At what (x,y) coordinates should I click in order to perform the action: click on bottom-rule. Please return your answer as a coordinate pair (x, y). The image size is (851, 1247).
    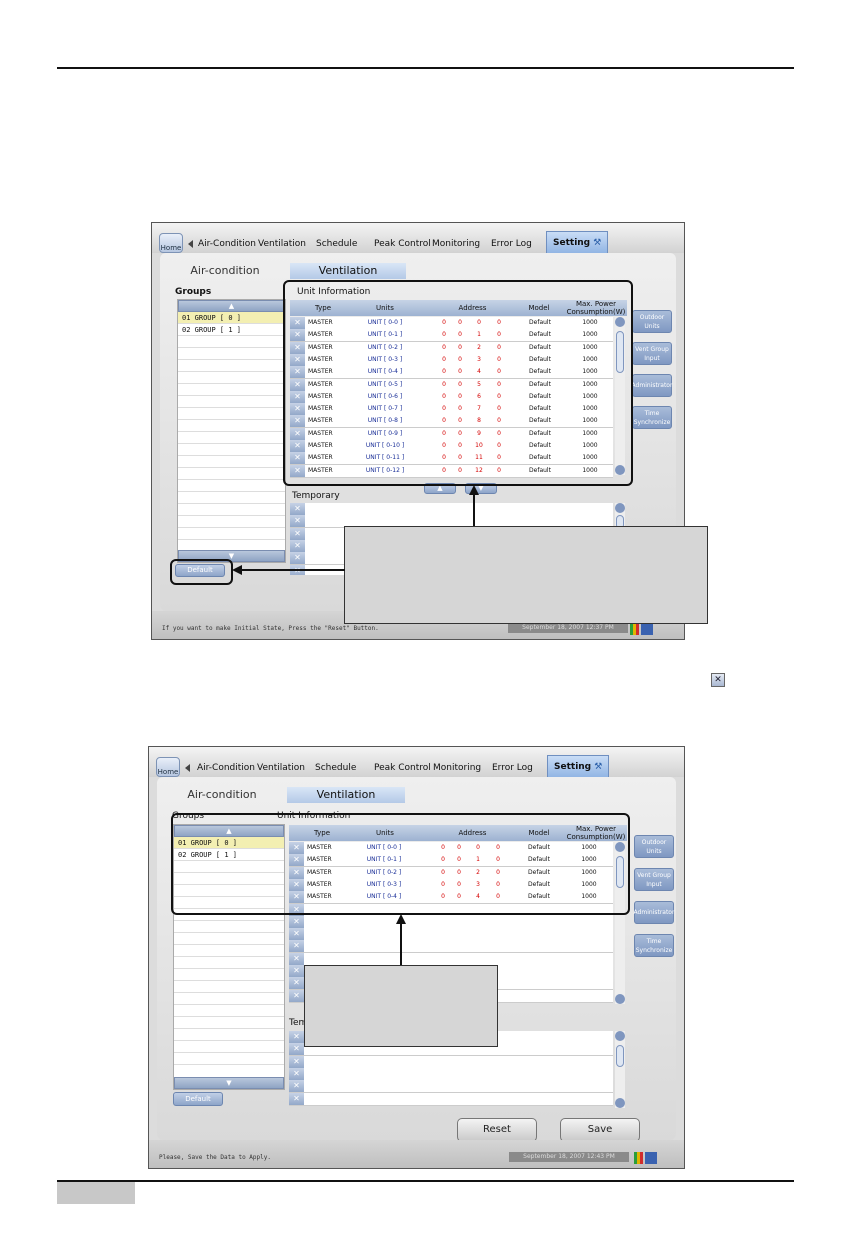
    Looking at the image, I should click on (425, 1181).